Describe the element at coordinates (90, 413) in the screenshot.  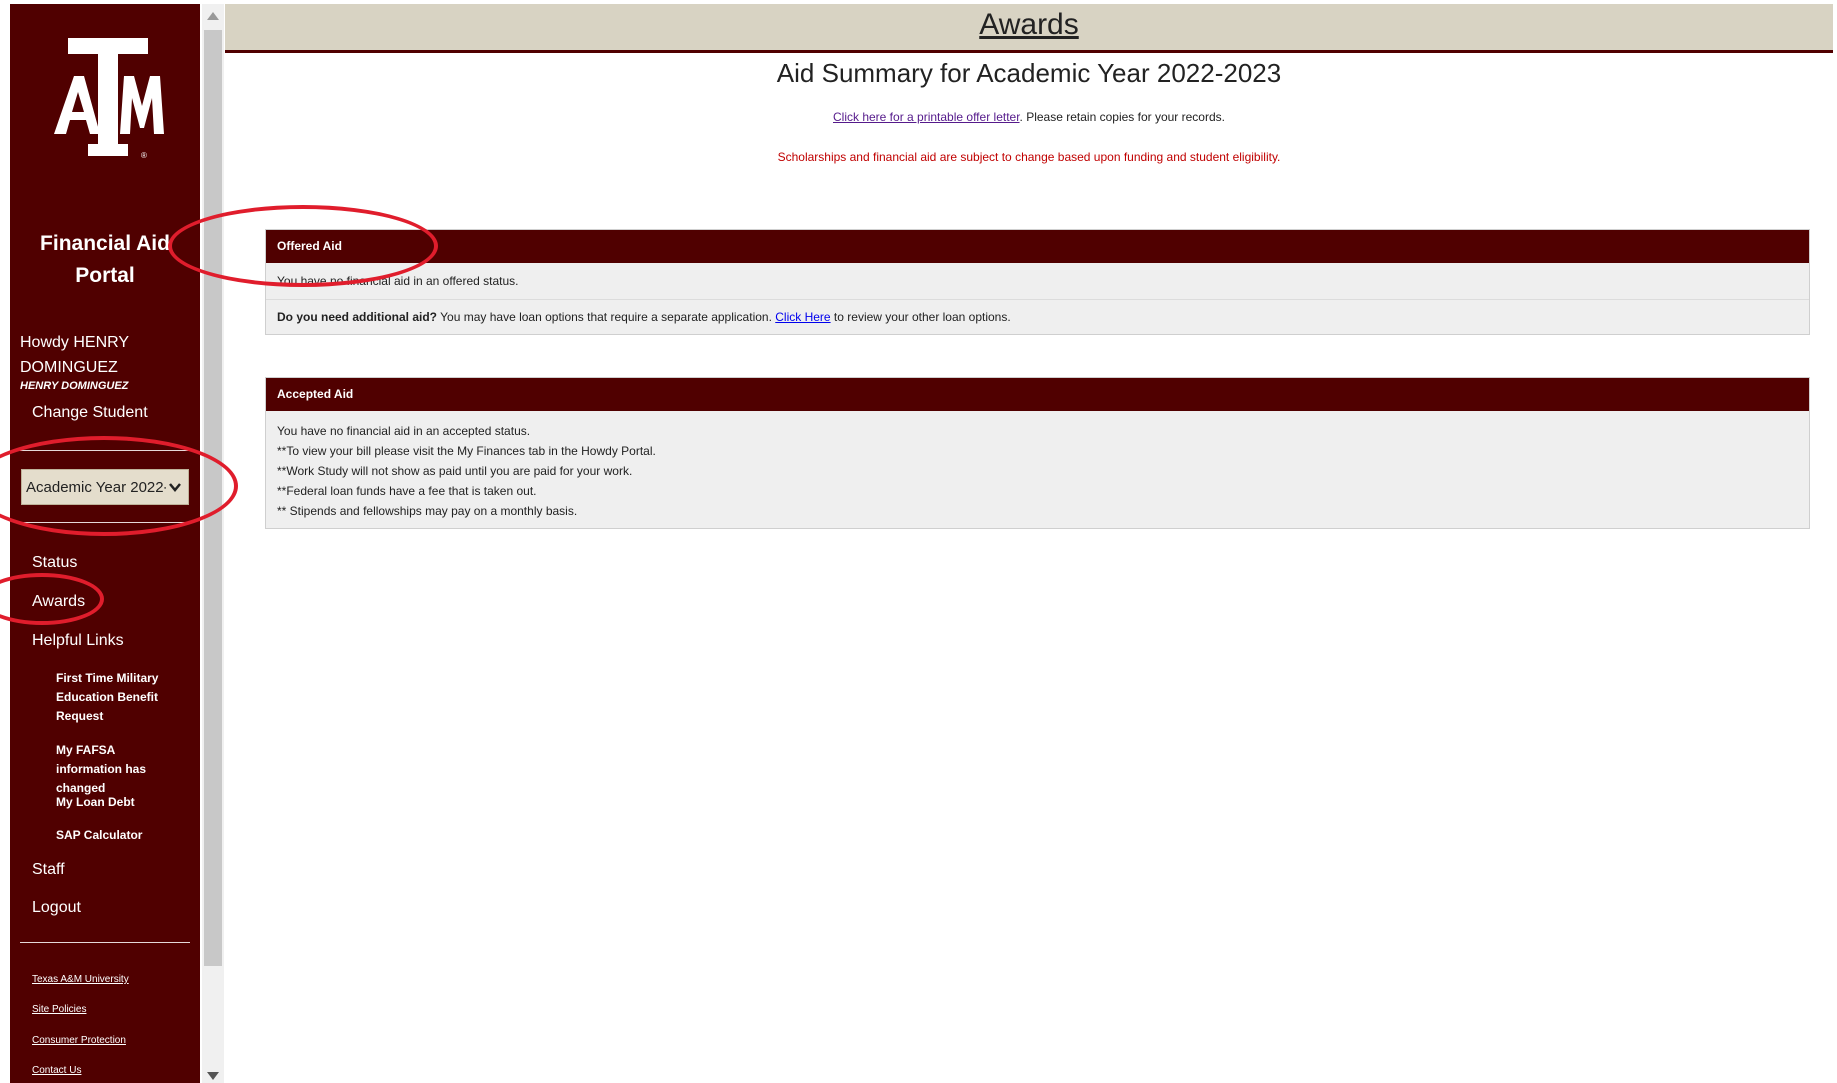
I see `change-student-link: Change Student` at that location.